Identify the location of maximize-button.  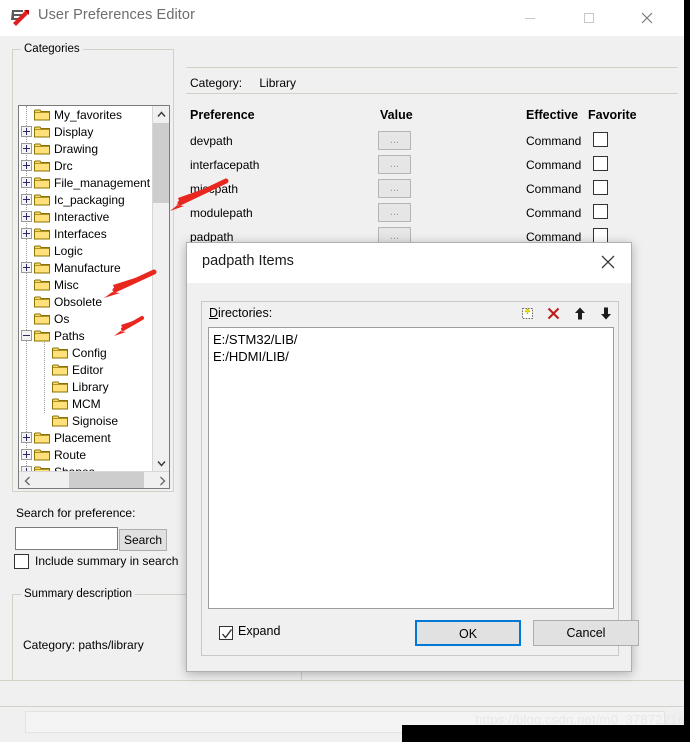
(589, 18).